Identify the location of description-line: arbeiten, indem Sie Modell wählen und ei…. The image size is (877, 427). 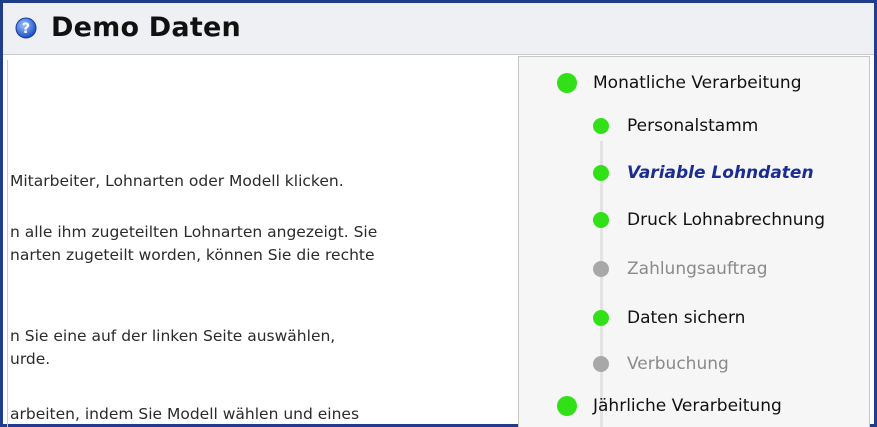
(185, 414).